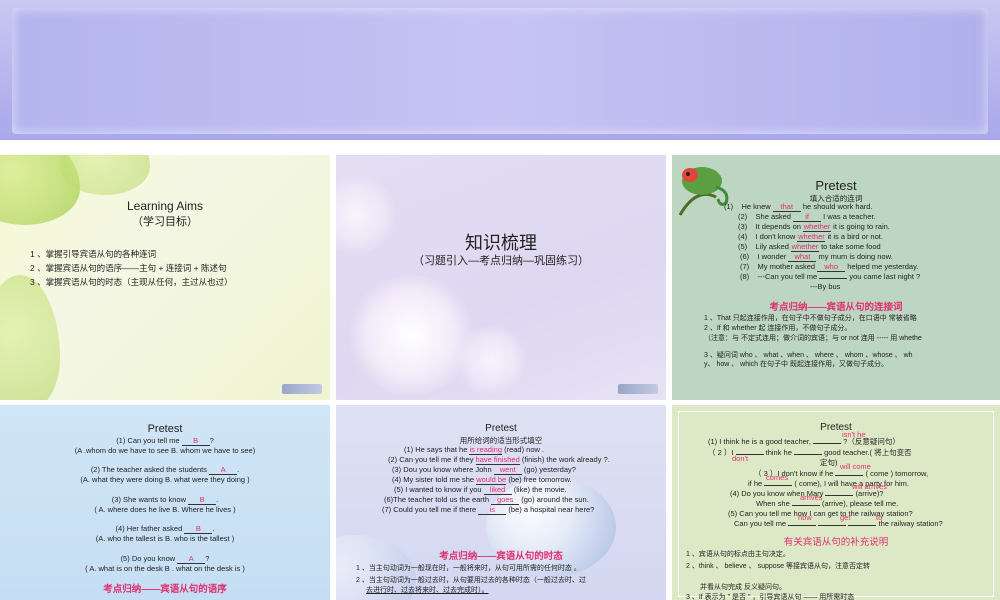  What do you see at coordinates (165, 441) in the screenshot?
I see `question-line: (1) Can you tell me B?` at bounding box center [165, 441].